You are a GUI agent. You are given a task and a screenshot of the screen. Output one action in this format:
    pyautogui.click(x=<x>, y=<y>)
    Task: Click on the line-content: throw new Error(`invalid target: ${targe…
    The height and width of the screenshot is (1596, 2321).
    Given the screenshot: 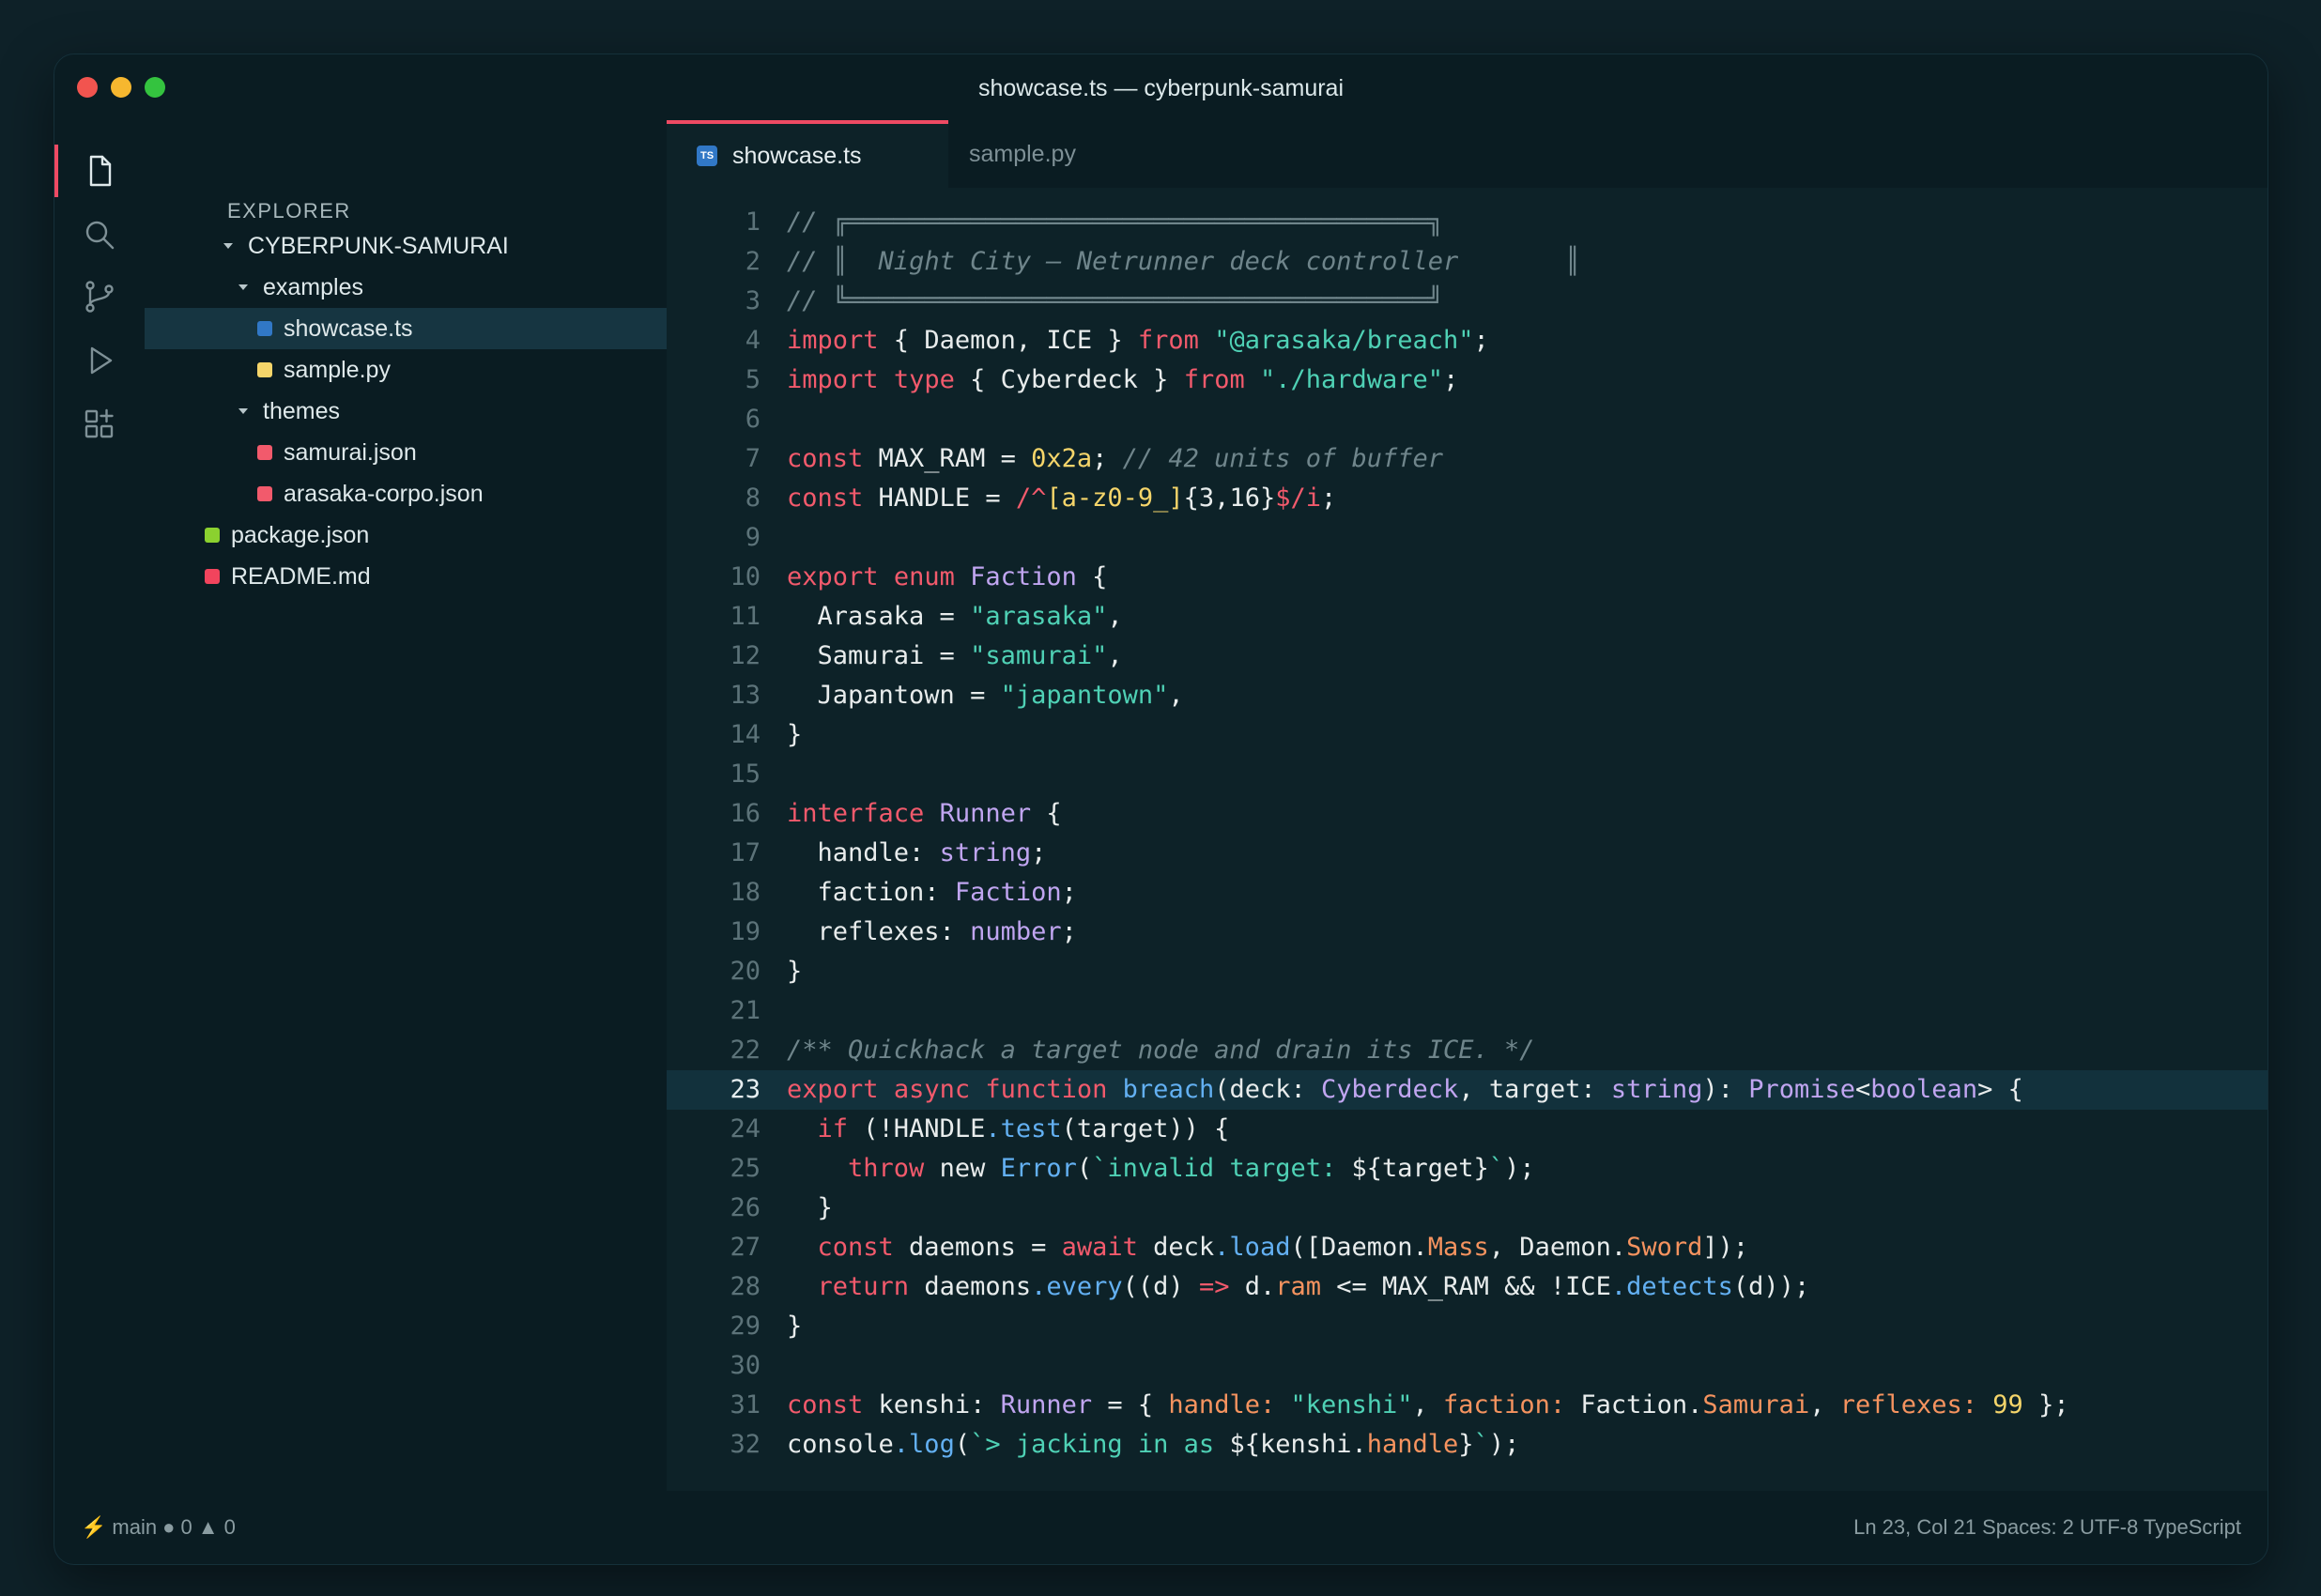 What is the action you would take?
    pyautogui.click(x=1192, y=1169)
    